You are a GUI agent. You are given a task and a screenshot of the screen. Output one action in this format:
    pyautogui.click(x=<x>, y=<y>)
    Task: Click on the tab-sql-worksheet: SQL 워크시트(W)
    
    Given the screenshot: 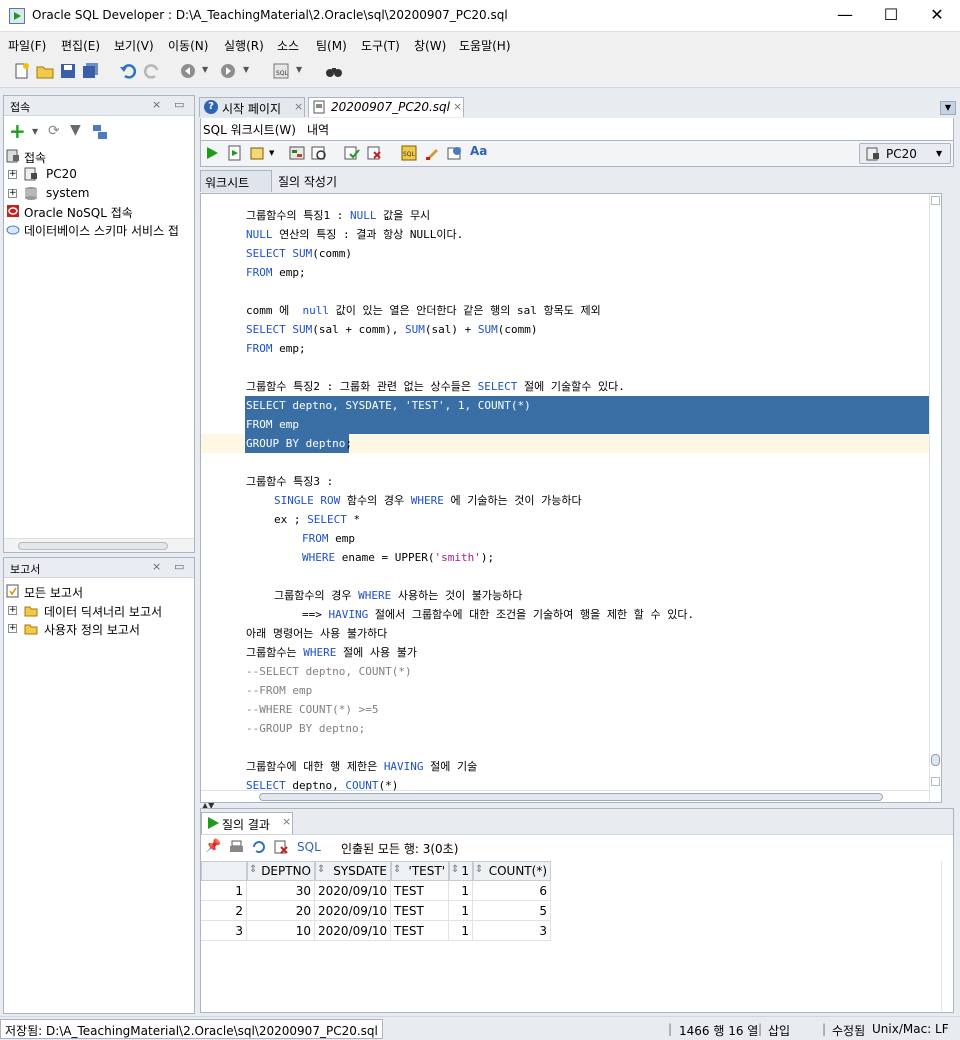 What is the action you would take?
    pyautogui.click(x=249, y=129)
    